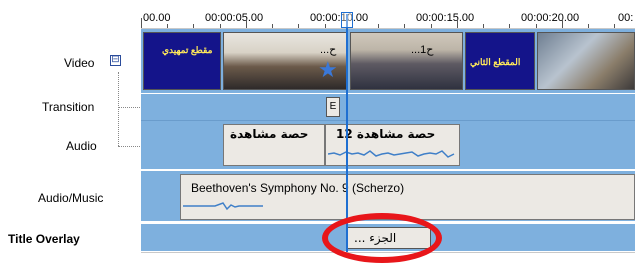  I want to click on video-clip-2: ...ح ★, so click(285, 61).